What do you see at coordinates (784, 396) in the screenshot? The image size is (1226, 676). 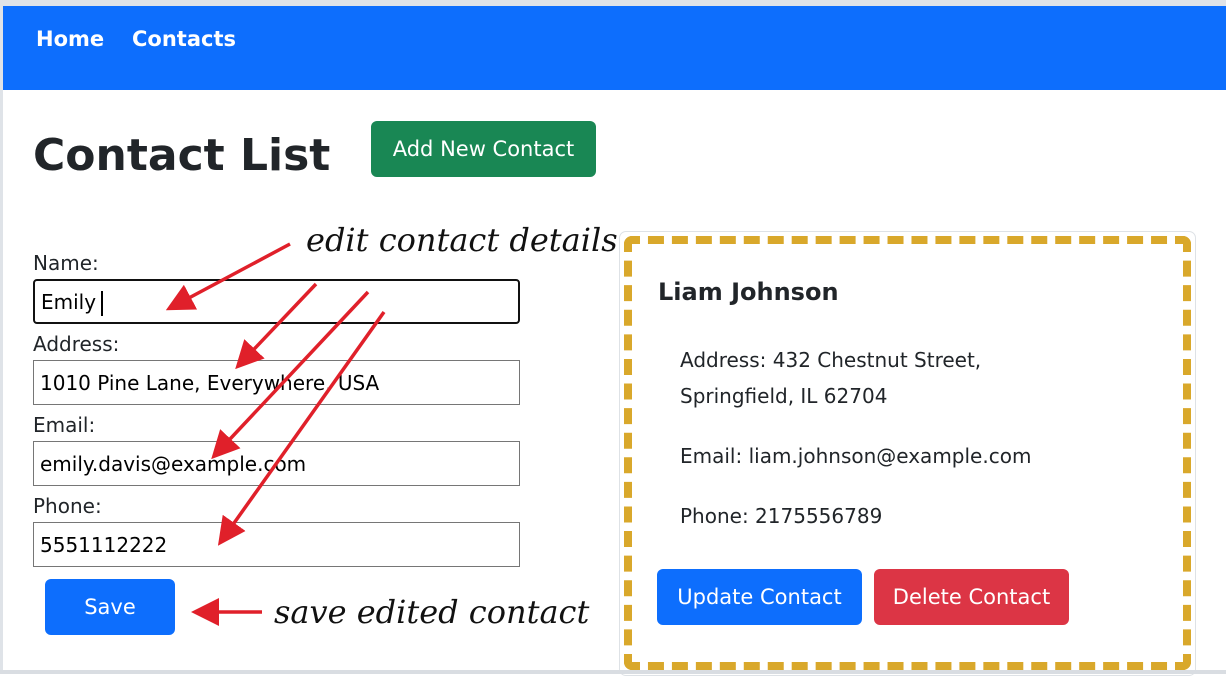 I see `contact-card-address-line2: Springfield, IL 62704` at bounding box center [784, 396].